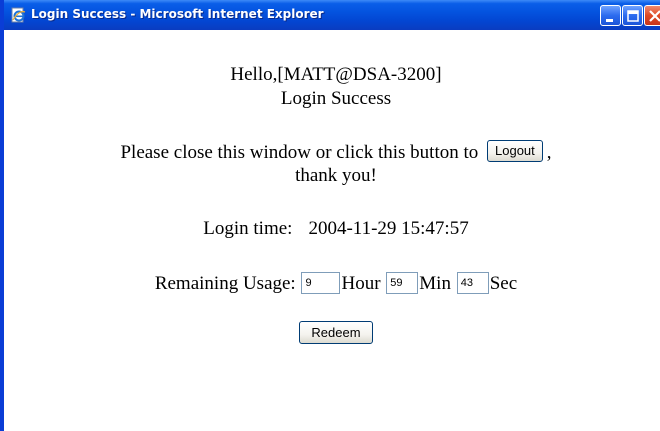 The height and width of the screenshot is (431, 660). Describe the element at coordinates (515, 150) in the screenshot. I see `logout-button: Logout` at that location.